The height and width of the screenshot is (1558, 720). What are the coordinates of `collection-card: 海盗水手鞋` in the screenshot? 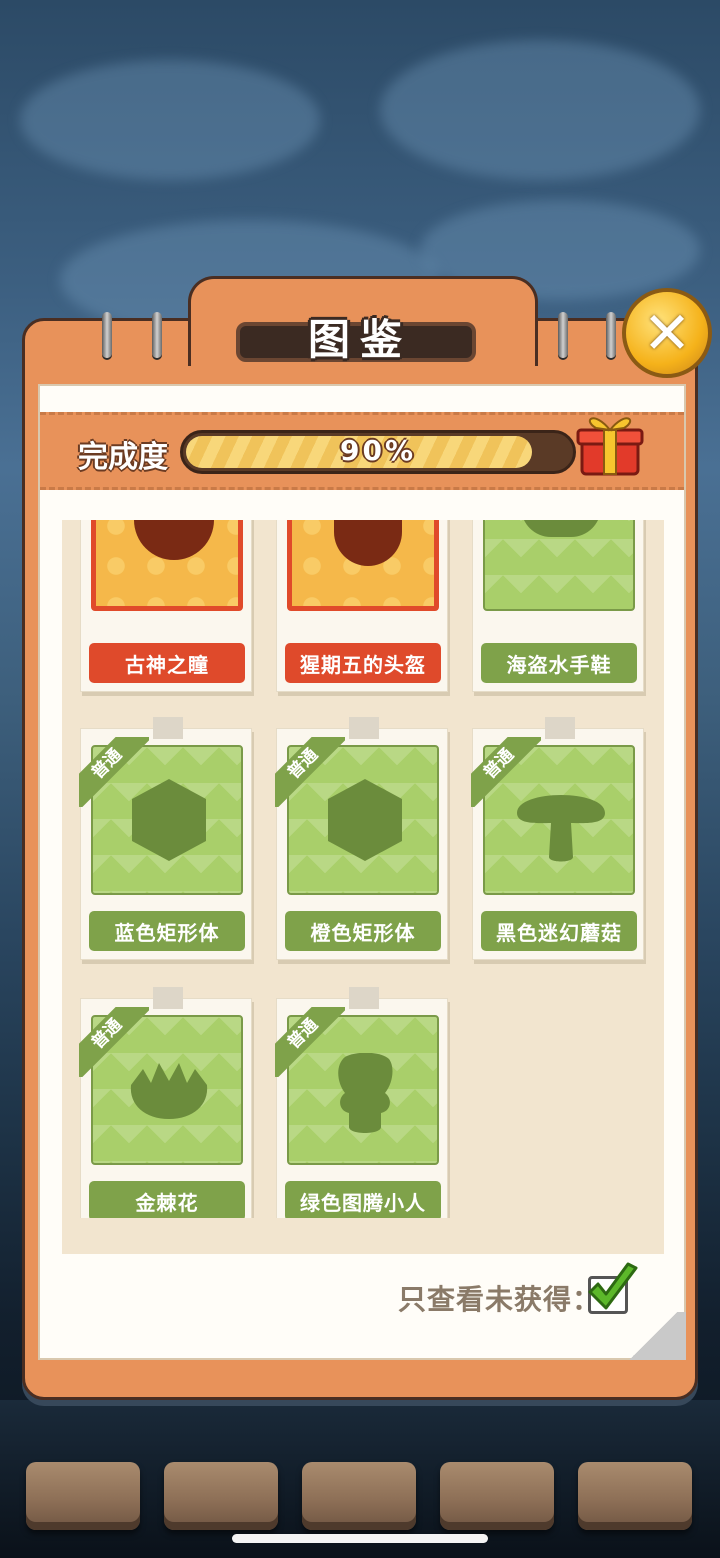 It's located at (558, 606).